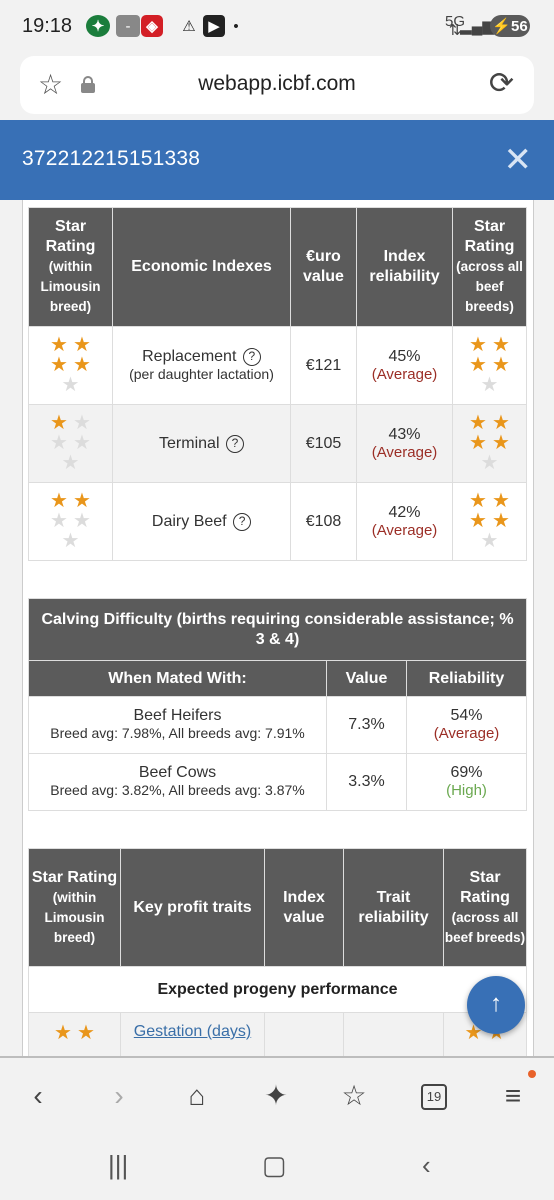 The height and width of the screenshot is (1200, 554). What do you see at coordinates (466, 715) in the screenshot?
I see `reliability-value: 54%` at bounding box center [466, 715].